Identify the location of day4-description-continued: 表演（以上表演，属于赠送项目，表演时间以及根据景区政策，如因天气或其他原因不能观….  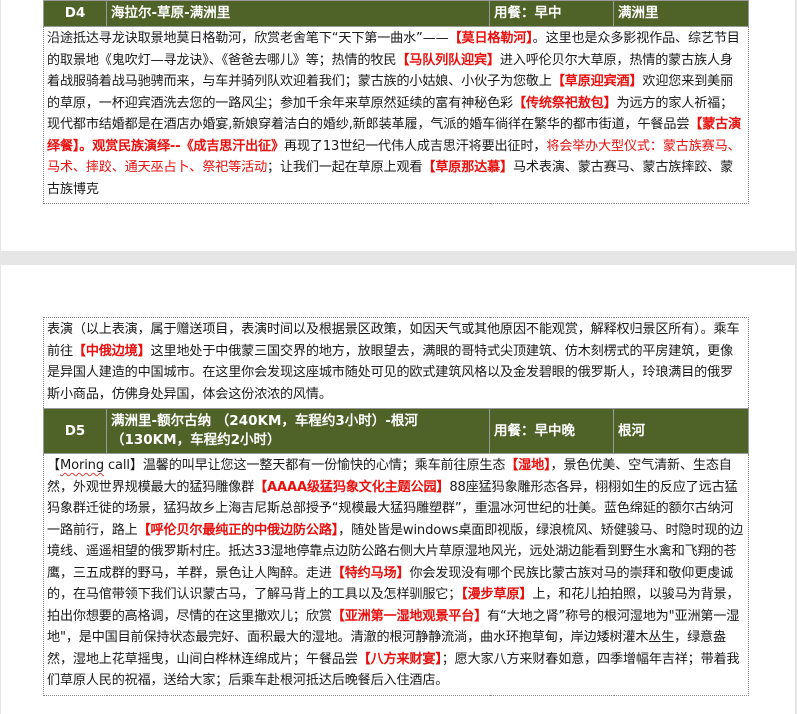
(396, 363).